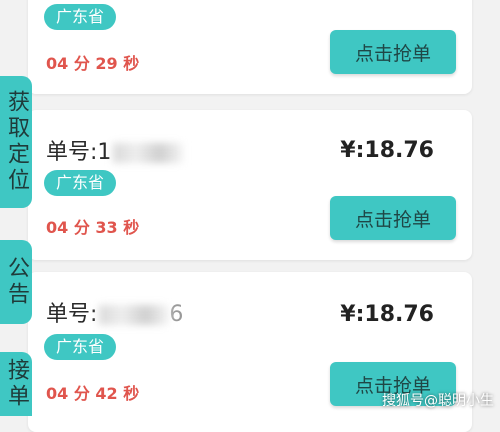 The height and width of the screenshot is (432, 500). What do you see at coordinates (72, 314) in the screenshot?
I see `order-number-label: 单号:` at bounding box center [72, 314].